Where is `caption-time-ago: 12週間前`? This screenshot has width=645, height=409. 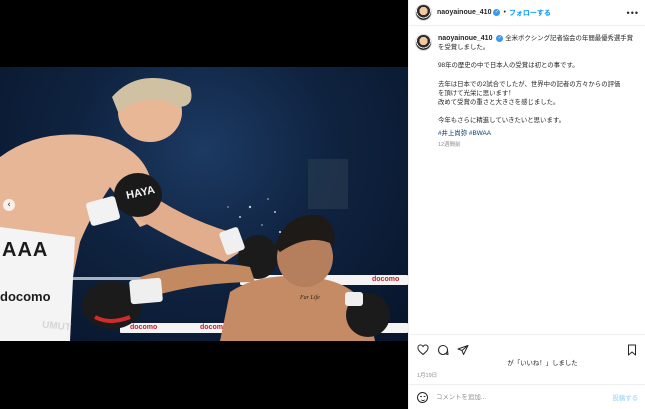
caption-time-ago: 12週間前 is located at coordinates (449, 144).